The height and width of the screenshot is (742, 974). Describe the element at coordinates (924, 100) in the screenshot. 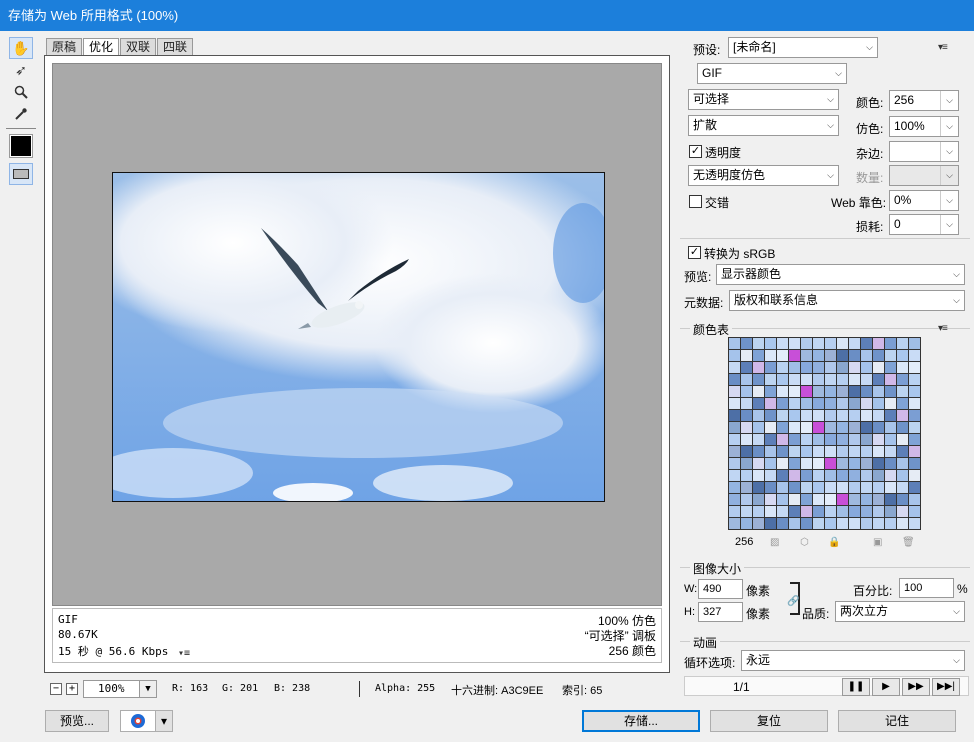

I see `colors-select: 256 ⌵` at that location.